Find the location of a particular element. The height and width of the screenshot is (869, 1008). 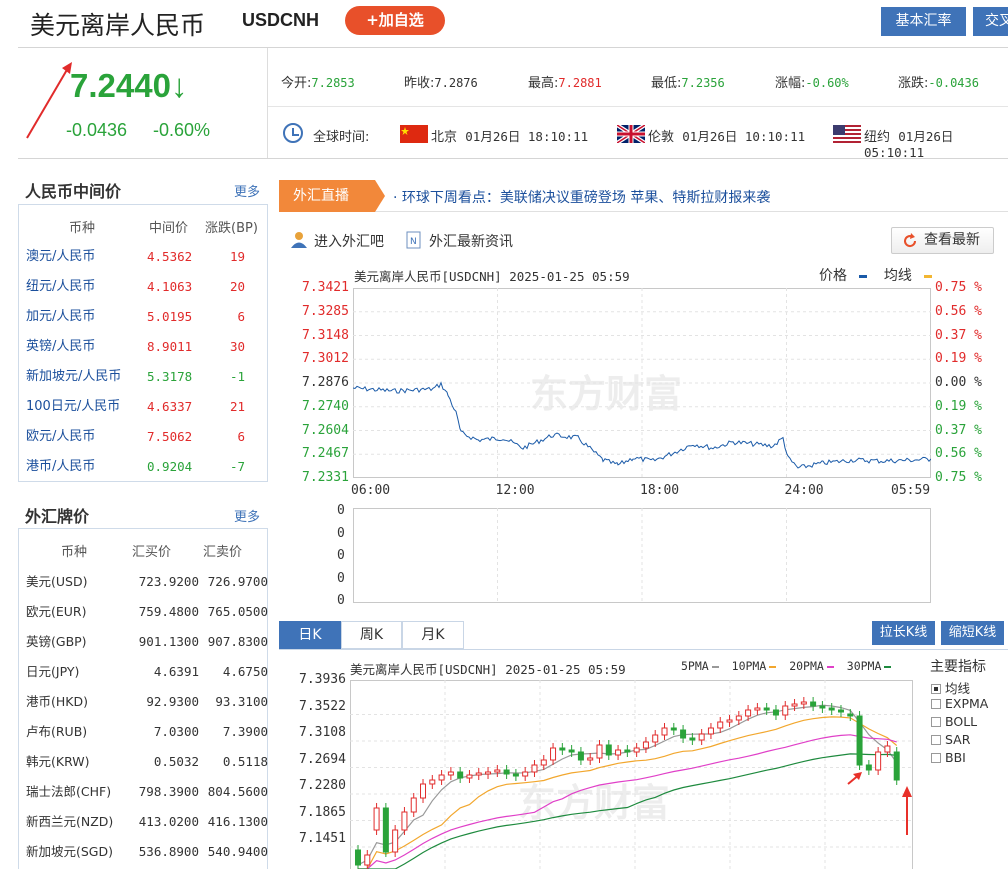

pct-tick-label: 0.75 % is located at coordinates (958, 477).